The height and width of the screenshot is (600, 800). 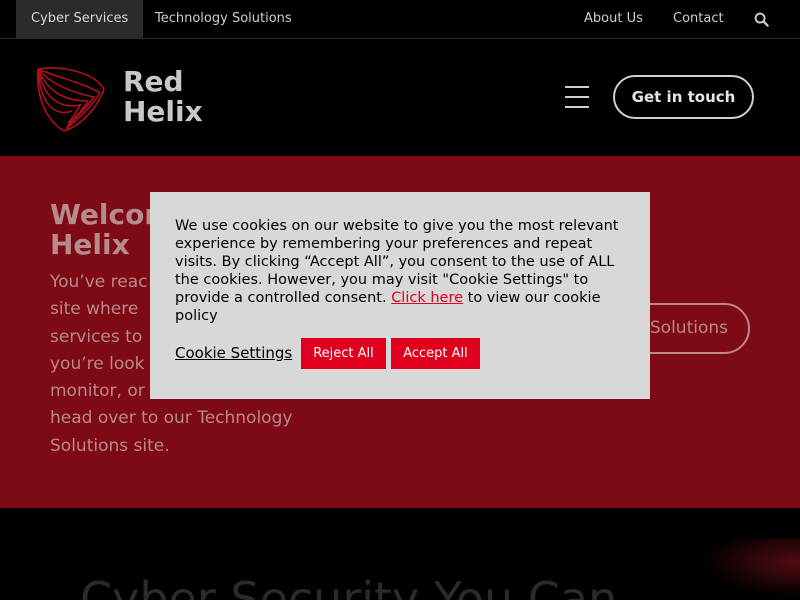 I want to click on red-helix-logo-icon, so click(x=72, y=98).